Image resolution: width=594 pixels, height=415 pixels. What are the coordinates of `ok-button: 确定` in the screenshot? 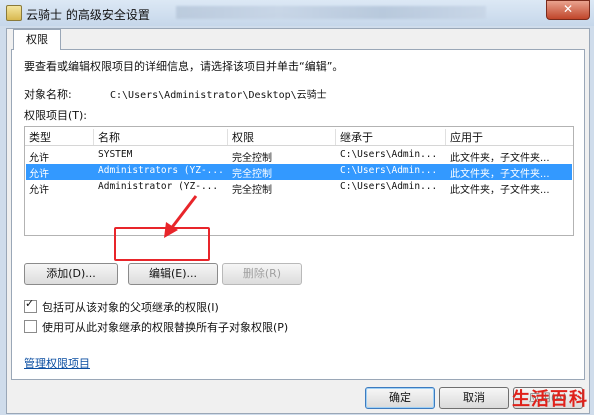 It's located at (400, 398).